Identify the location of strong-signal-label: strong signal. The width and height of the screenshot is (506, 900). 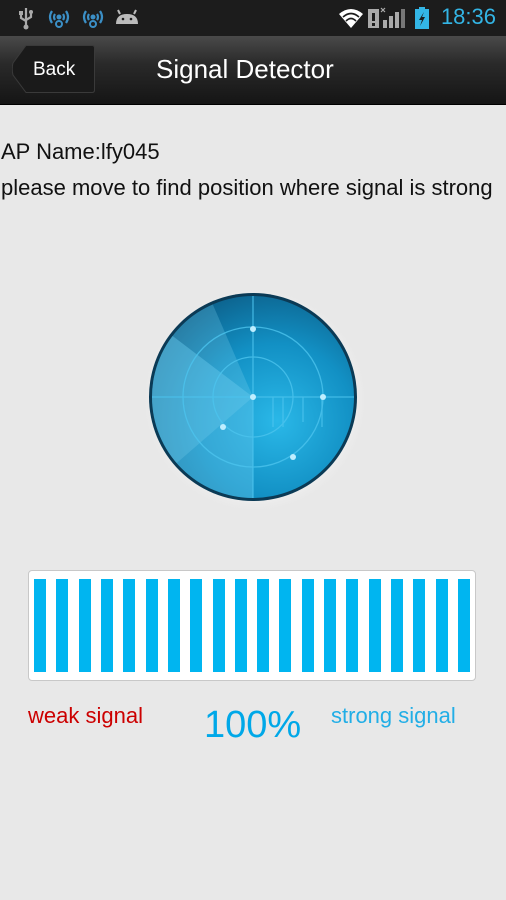
(393, 715).